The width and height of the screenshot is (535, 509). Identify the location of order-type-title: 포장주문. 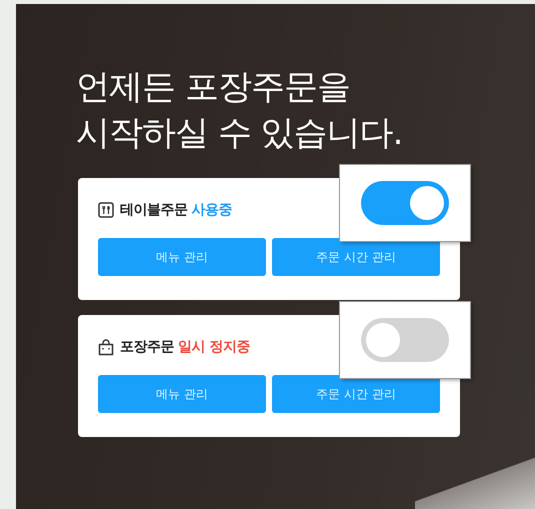
(147, 347).